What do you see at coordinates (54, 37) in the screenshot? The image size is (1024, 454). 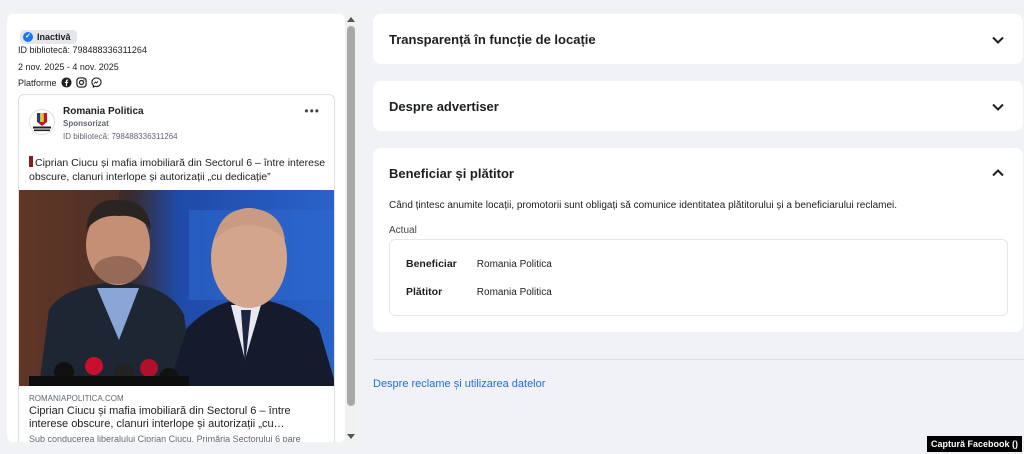 I see `status-label: Inactivă` at bounding box center [54, 37].